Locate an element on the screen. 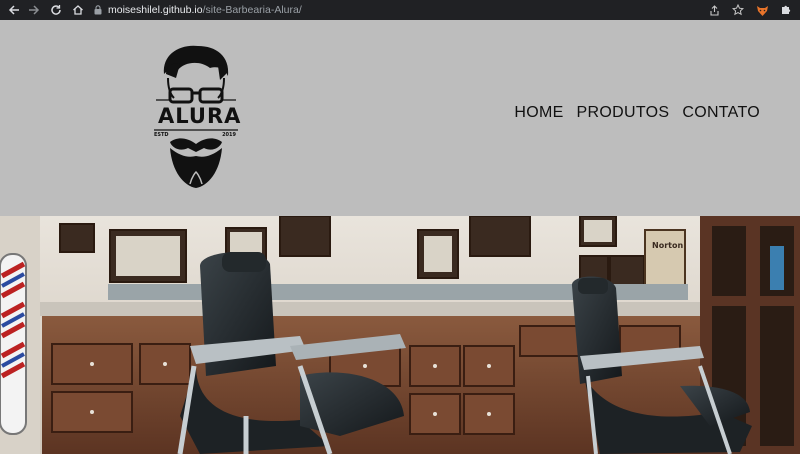 This screenshot has height=454, width=800. logo-year: 2019 is located at coordinates (229, 135).